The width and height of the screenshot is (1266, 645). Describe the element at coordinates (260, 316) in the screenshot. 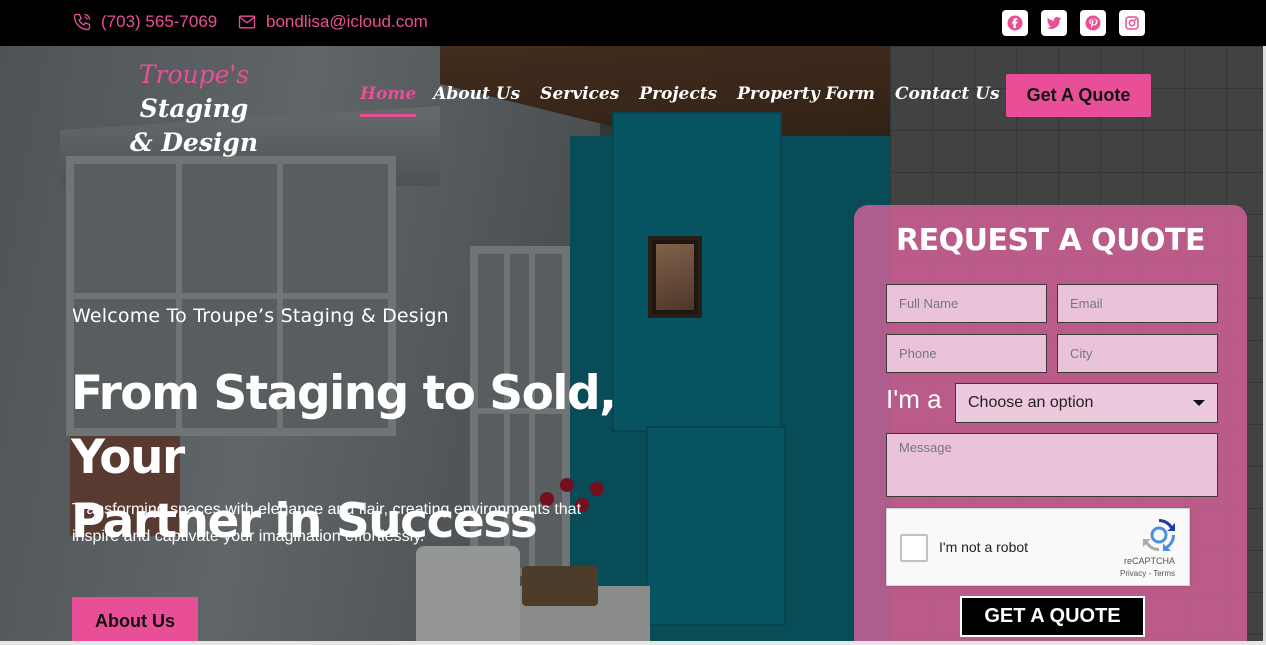

I see `hero-welcome: Welcome To Troupe’s Staging & Design` at that location.